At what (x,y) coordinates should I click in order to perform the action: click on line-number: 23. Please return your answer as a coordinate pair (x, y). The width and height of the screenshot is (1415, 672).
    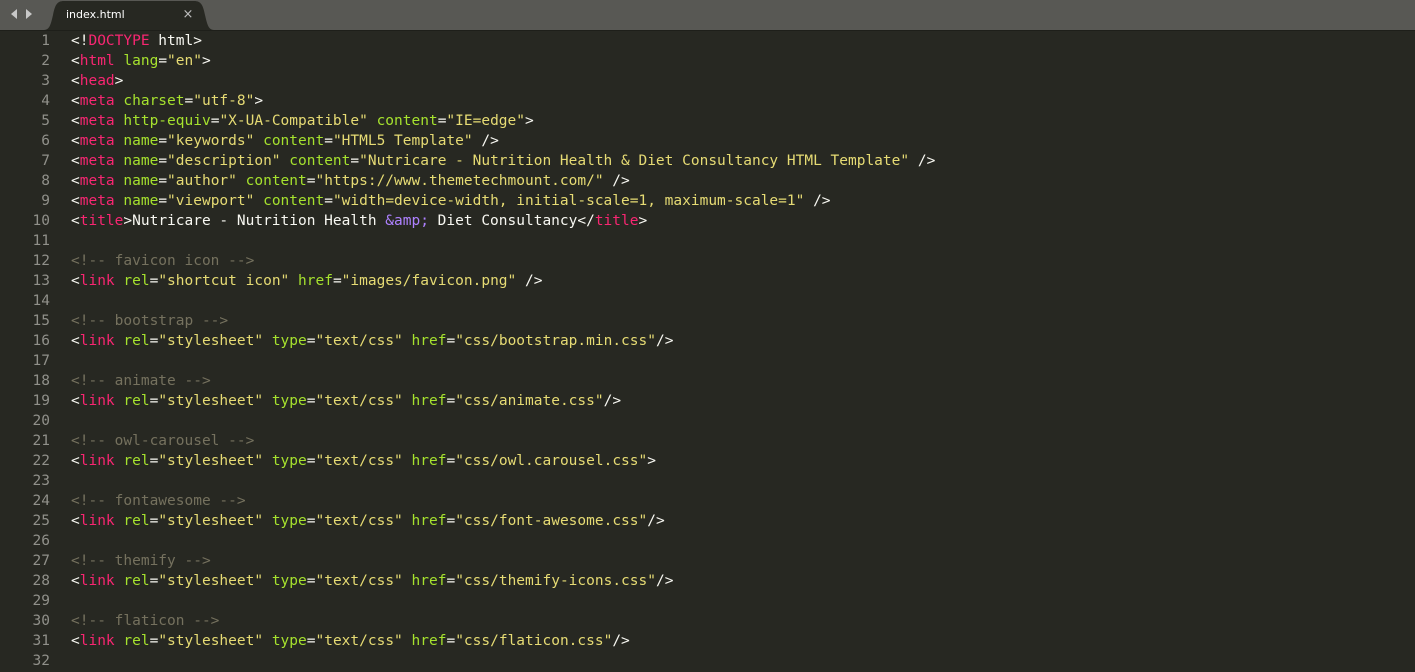
    Looking at the image, I should click on (41, 481).